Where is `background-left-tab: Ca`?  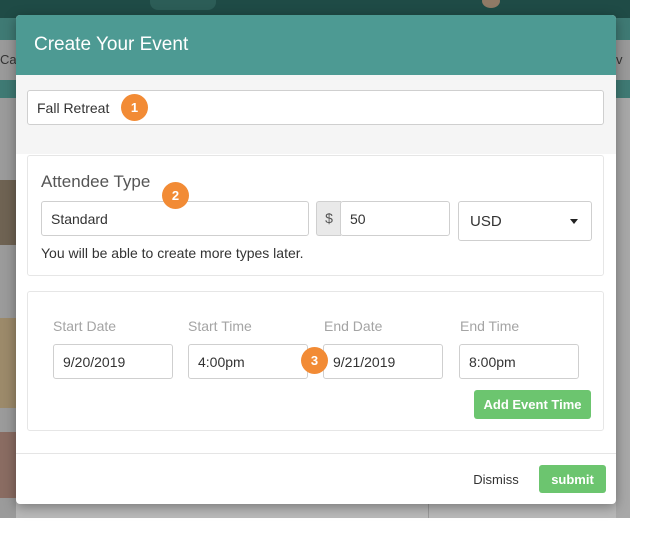
background-left-tab: Ca is located at coordinates (8, 60).